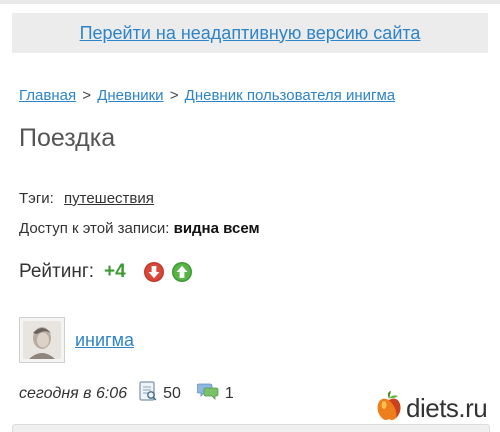  I want to click on post-author: инигма, so click(76, 340).